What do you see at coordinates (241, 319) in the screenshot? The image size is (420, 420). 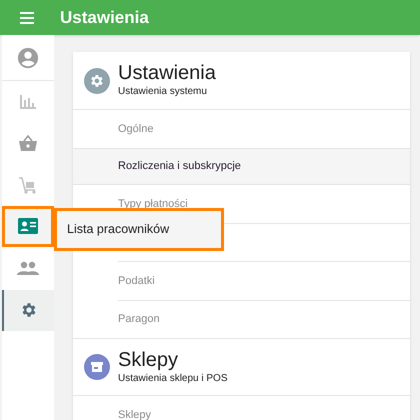 I see `settings-item: Paragon` at bounding box center [241, 319].